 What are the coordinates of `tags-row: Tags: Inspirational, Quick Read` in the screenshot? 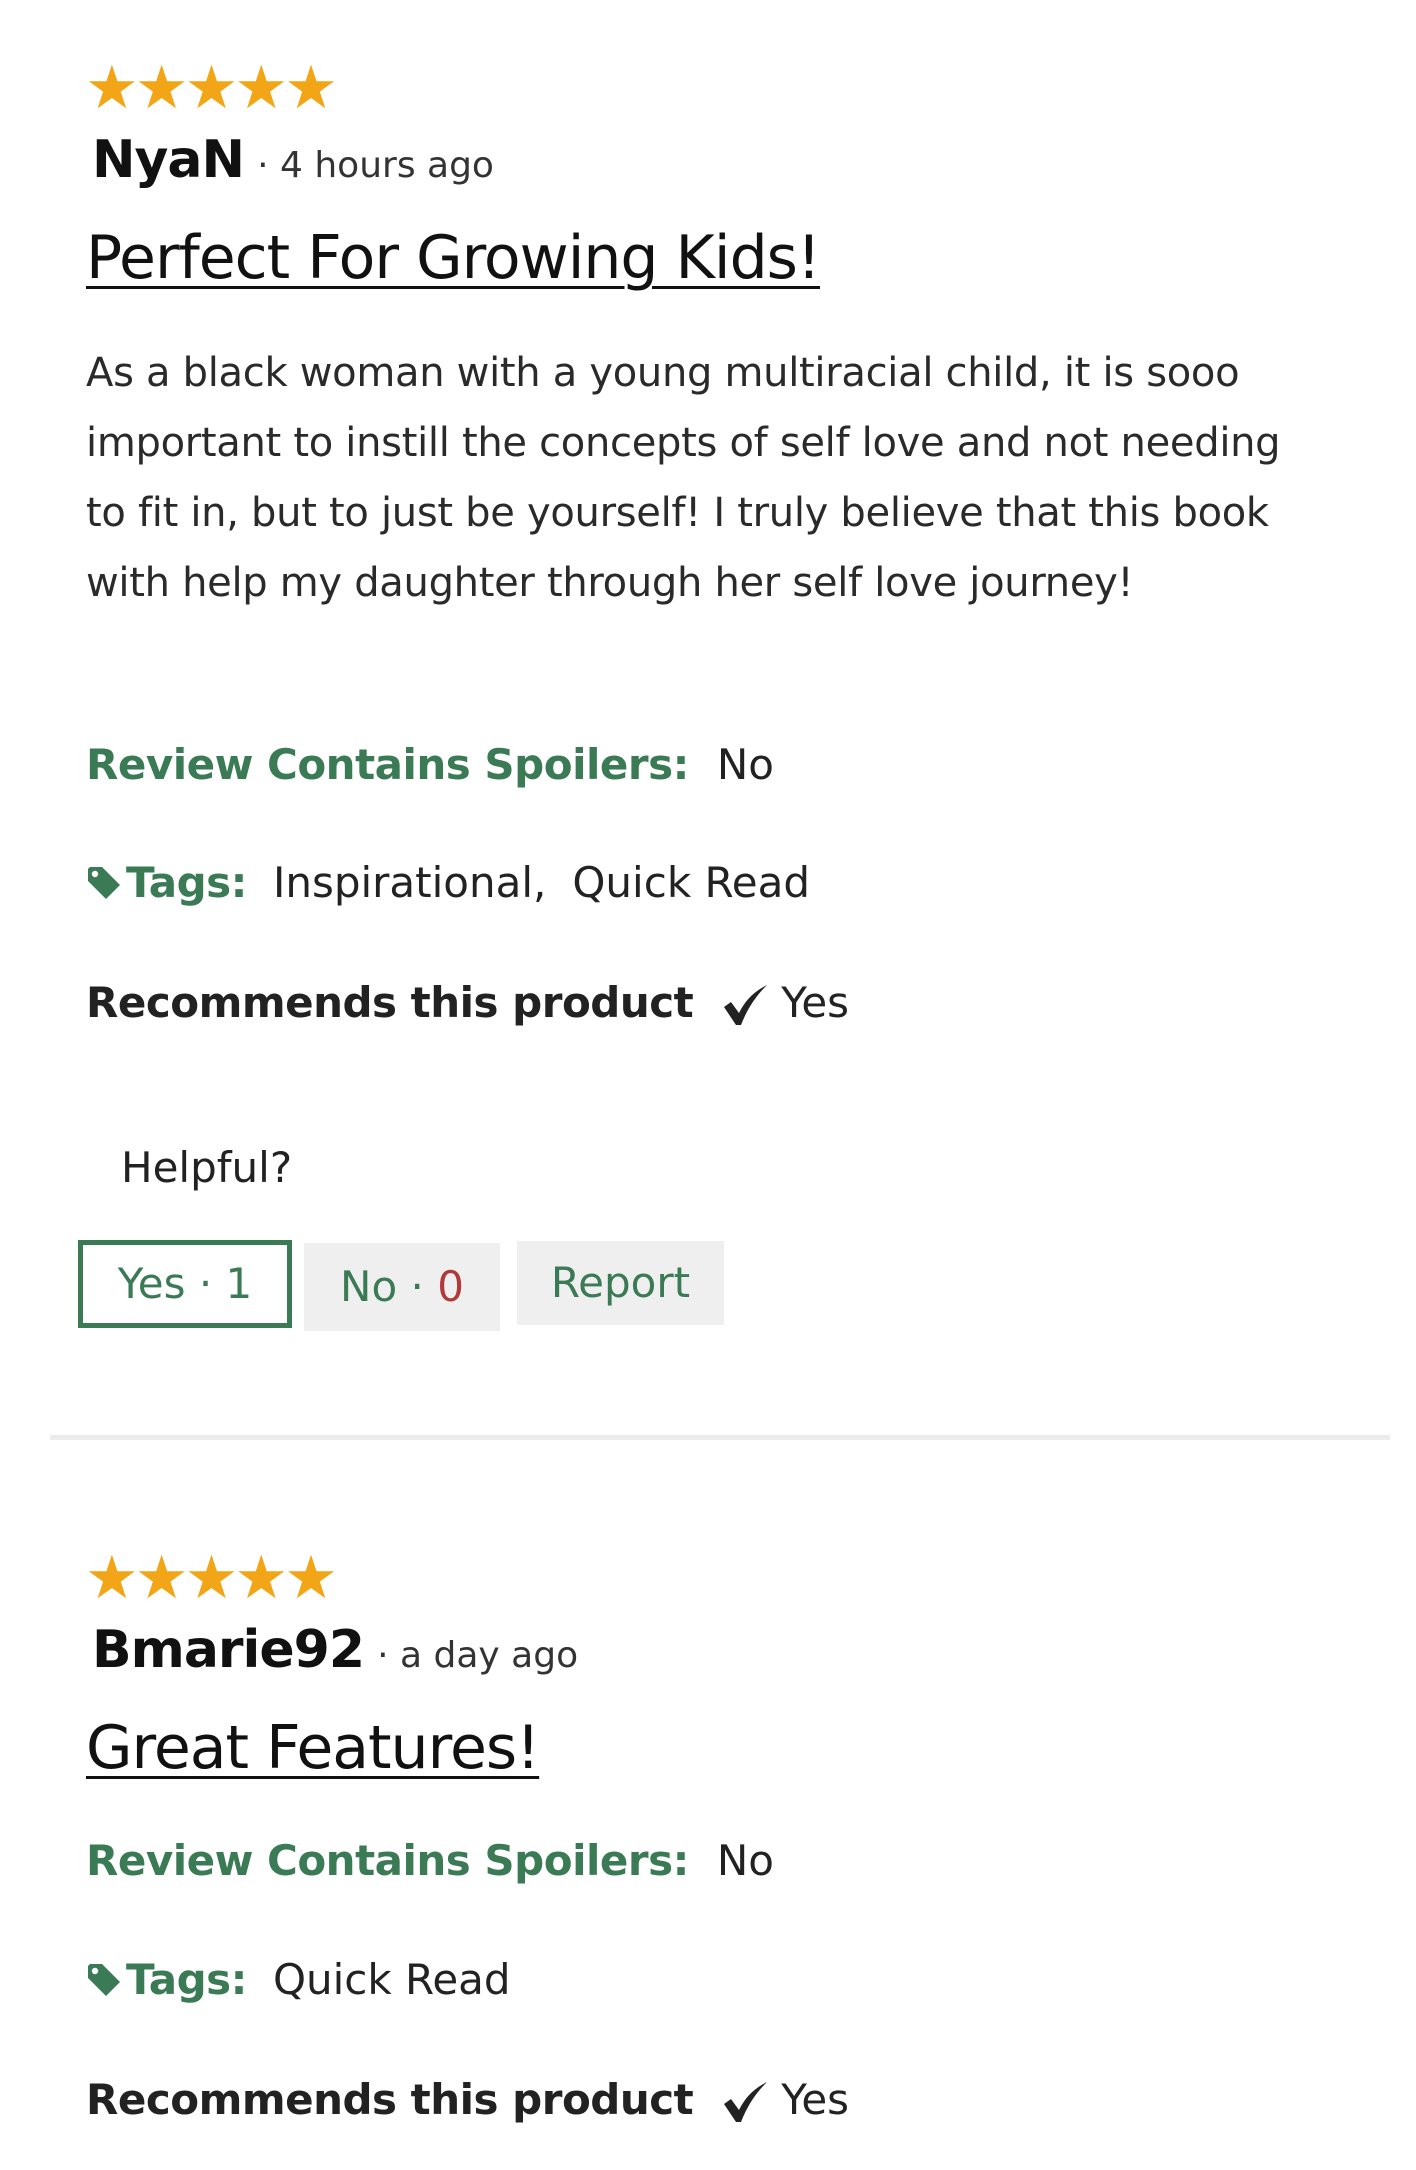 It's located at (448, 883).